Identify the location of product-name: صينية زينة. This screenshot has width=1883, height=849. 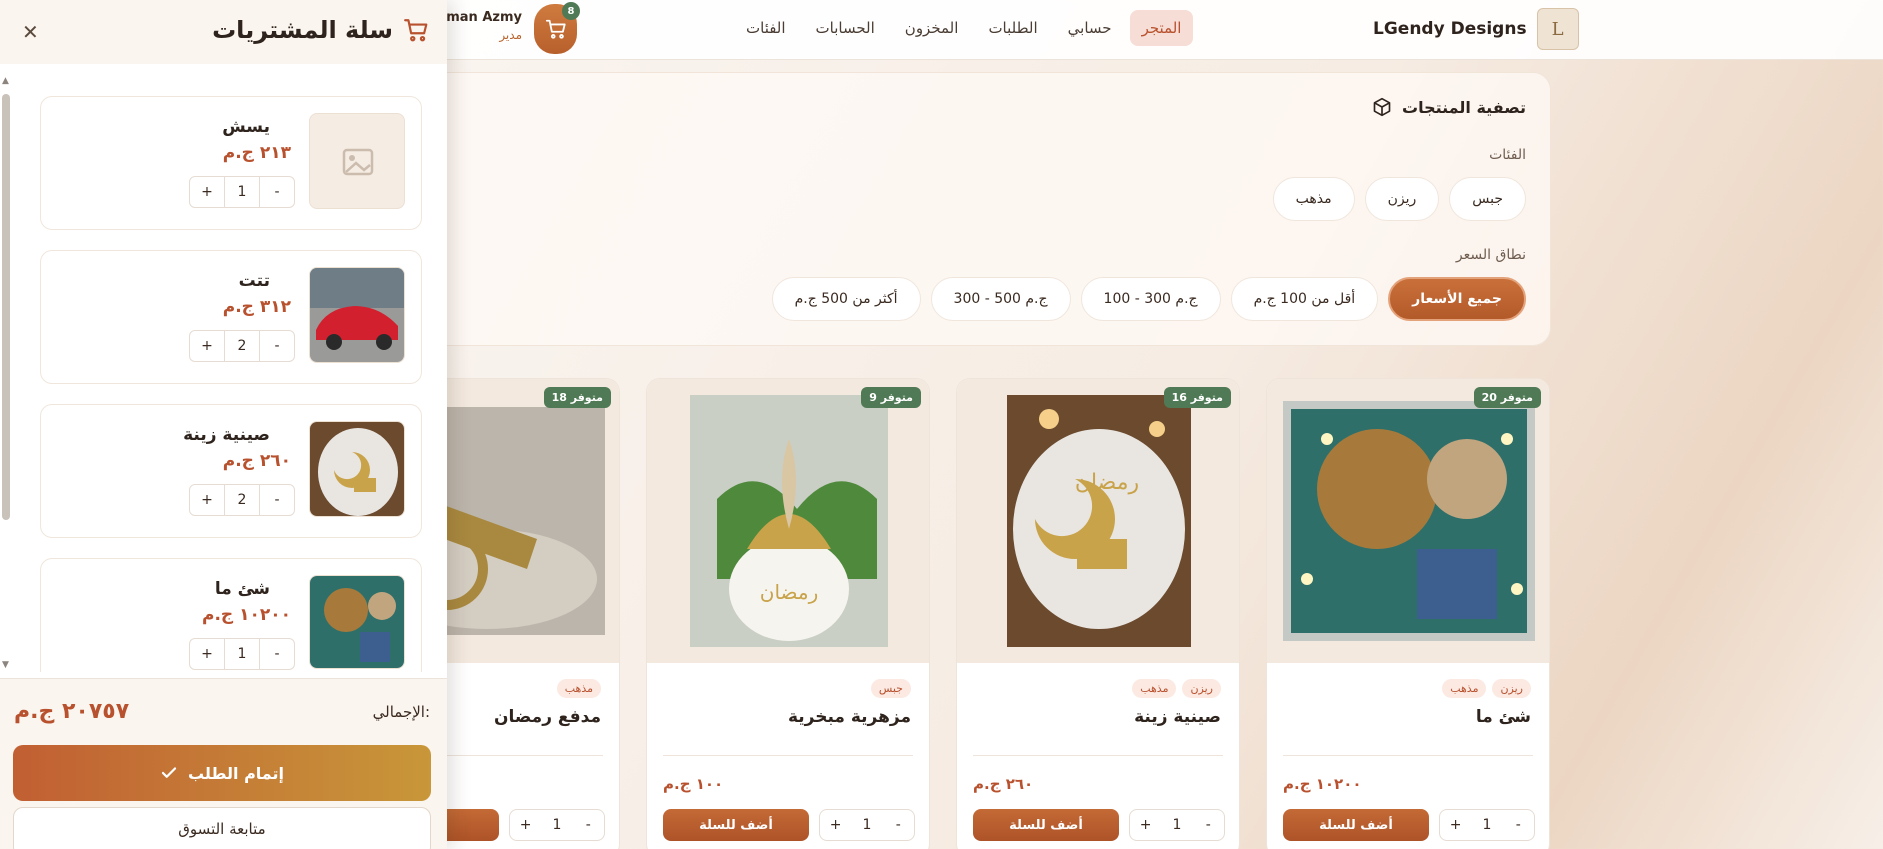
(1177, 717).